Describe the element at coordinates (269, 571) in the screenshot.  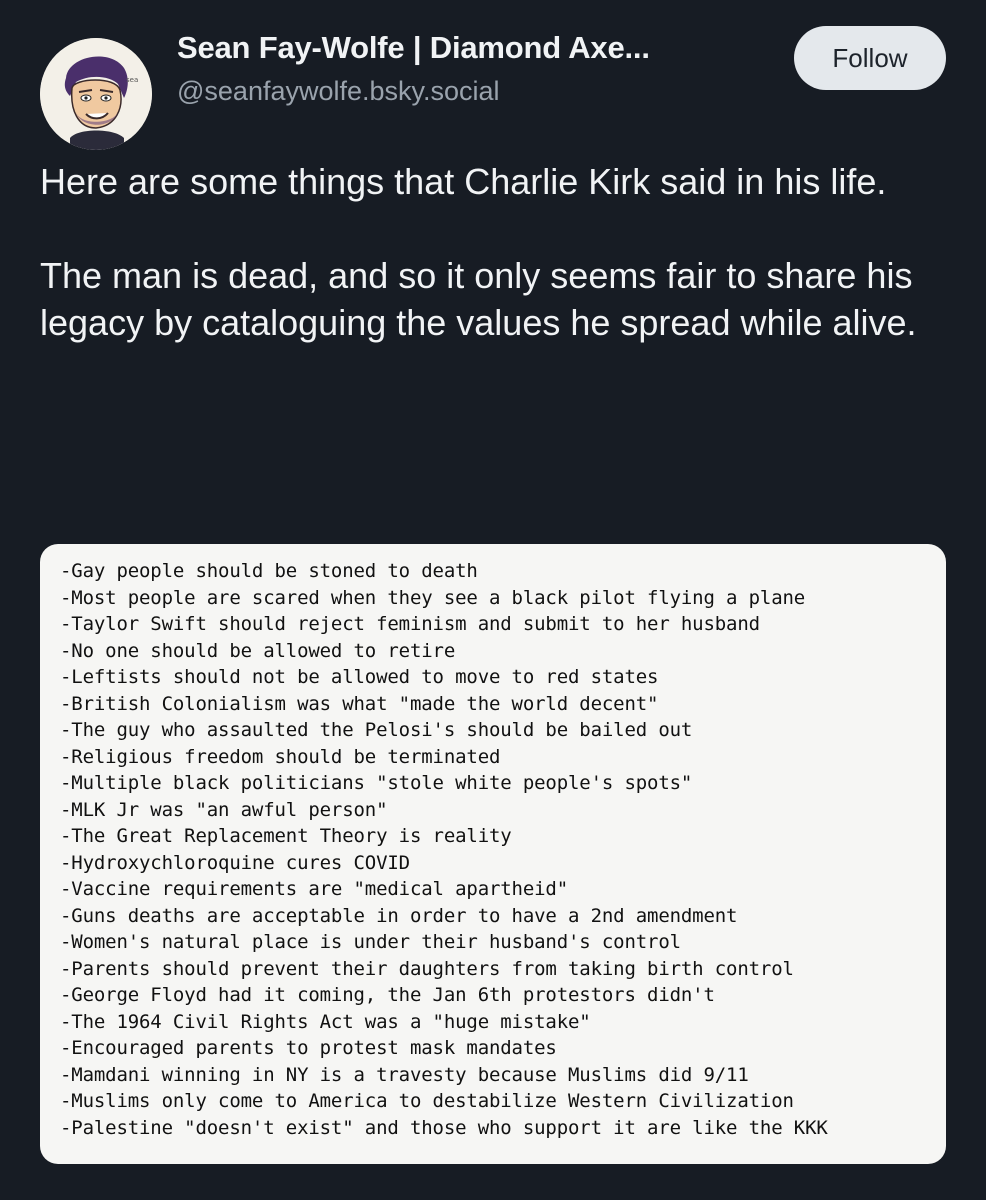
I see `image-text-line: -Gay people should be stoned to death` at that location.